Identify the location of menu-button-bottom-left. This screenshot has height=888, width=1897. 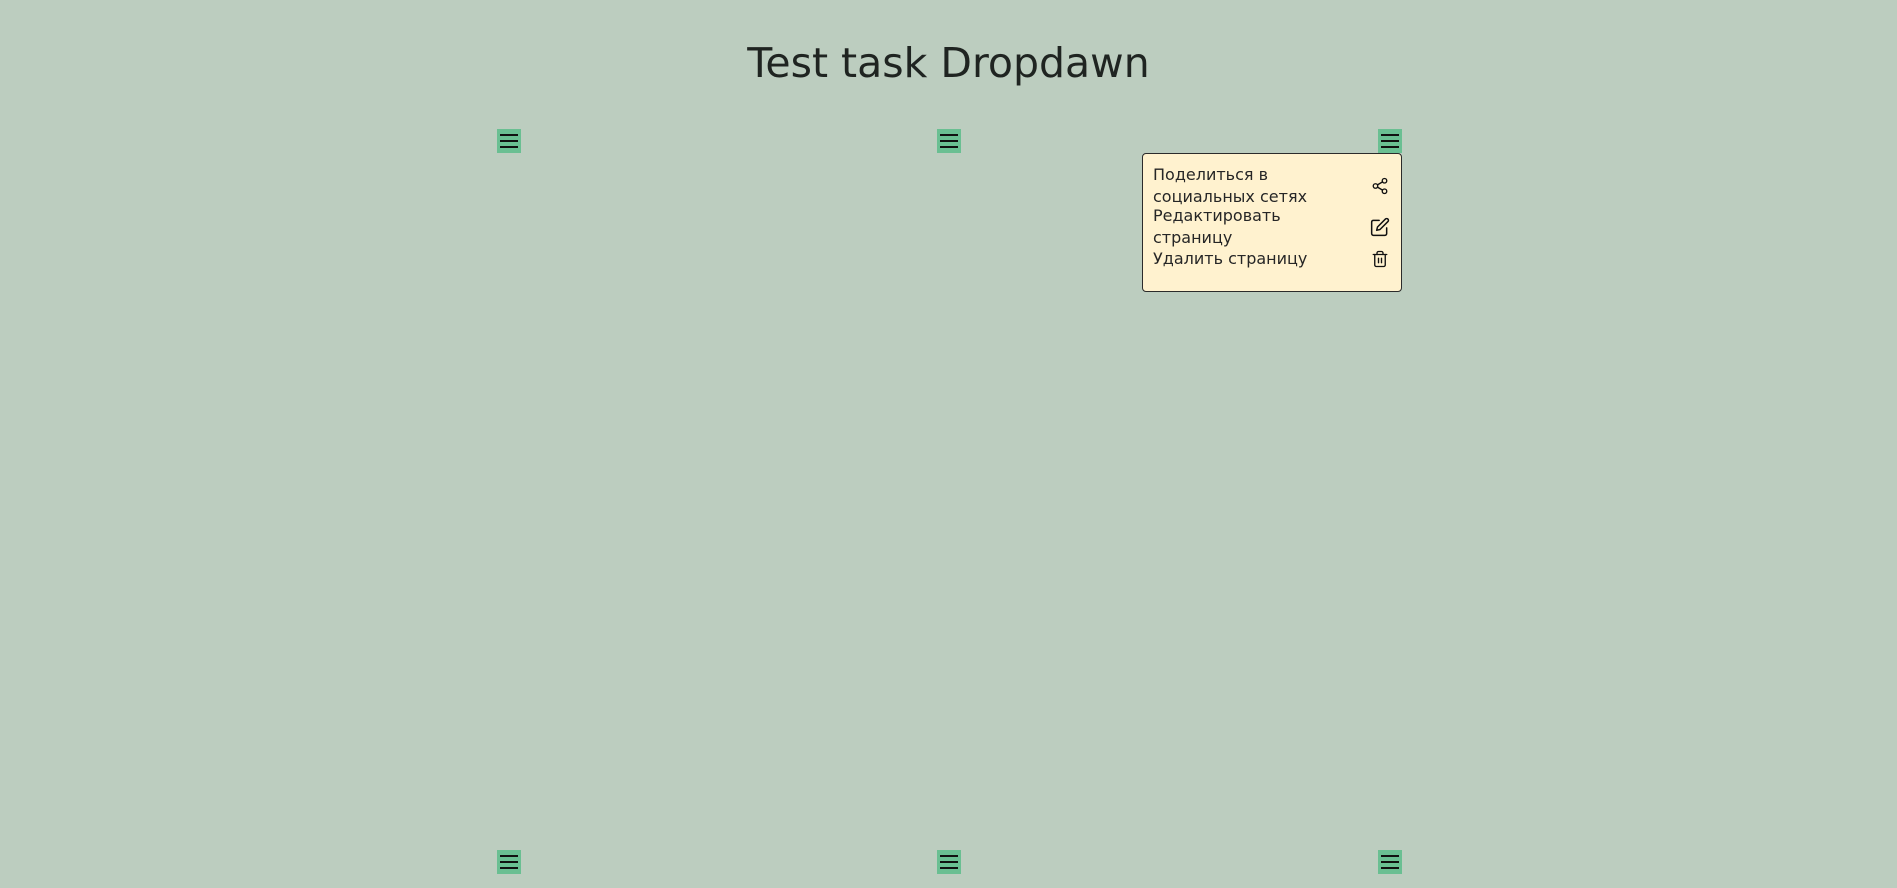
(509, 862).